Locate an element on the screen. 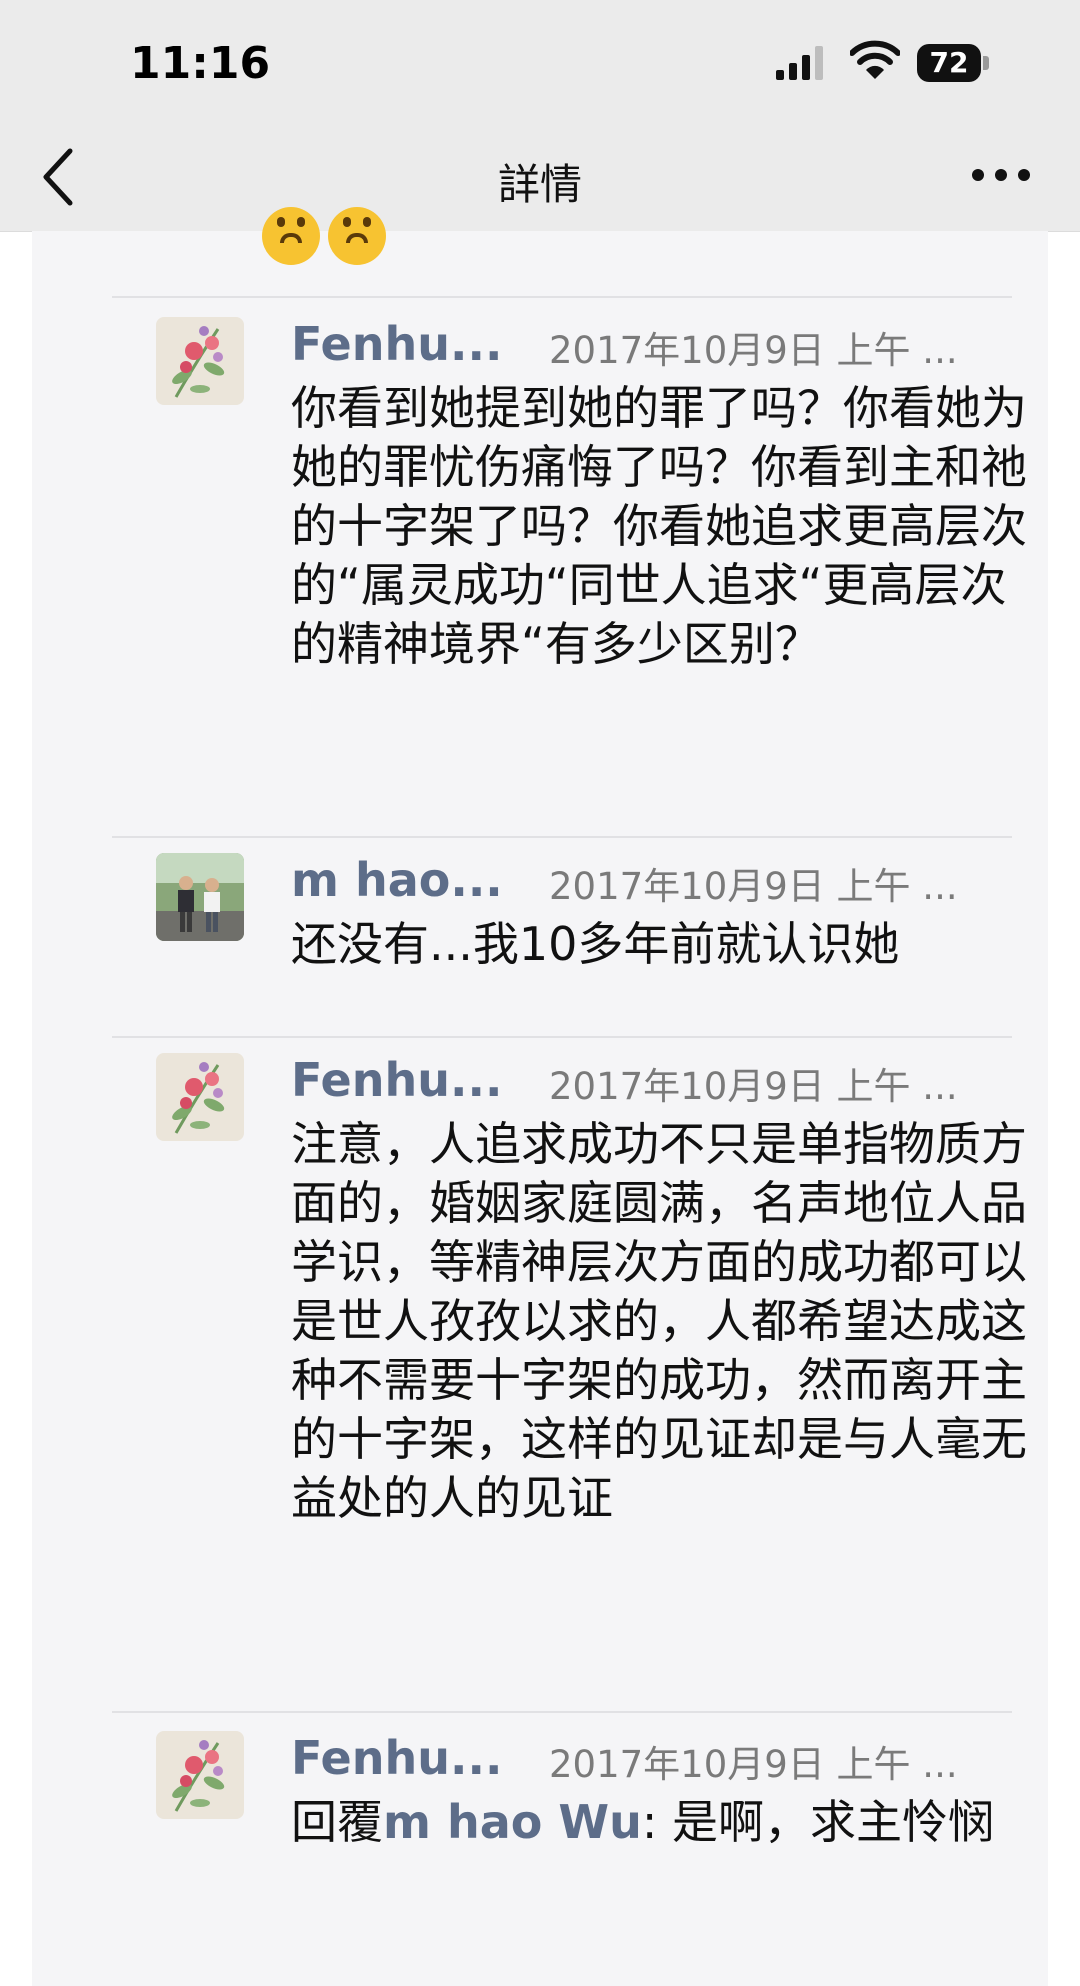 The height and width of the screenshot is (1986, 1080). more-options-icon is located at coordinates (1001, 176).